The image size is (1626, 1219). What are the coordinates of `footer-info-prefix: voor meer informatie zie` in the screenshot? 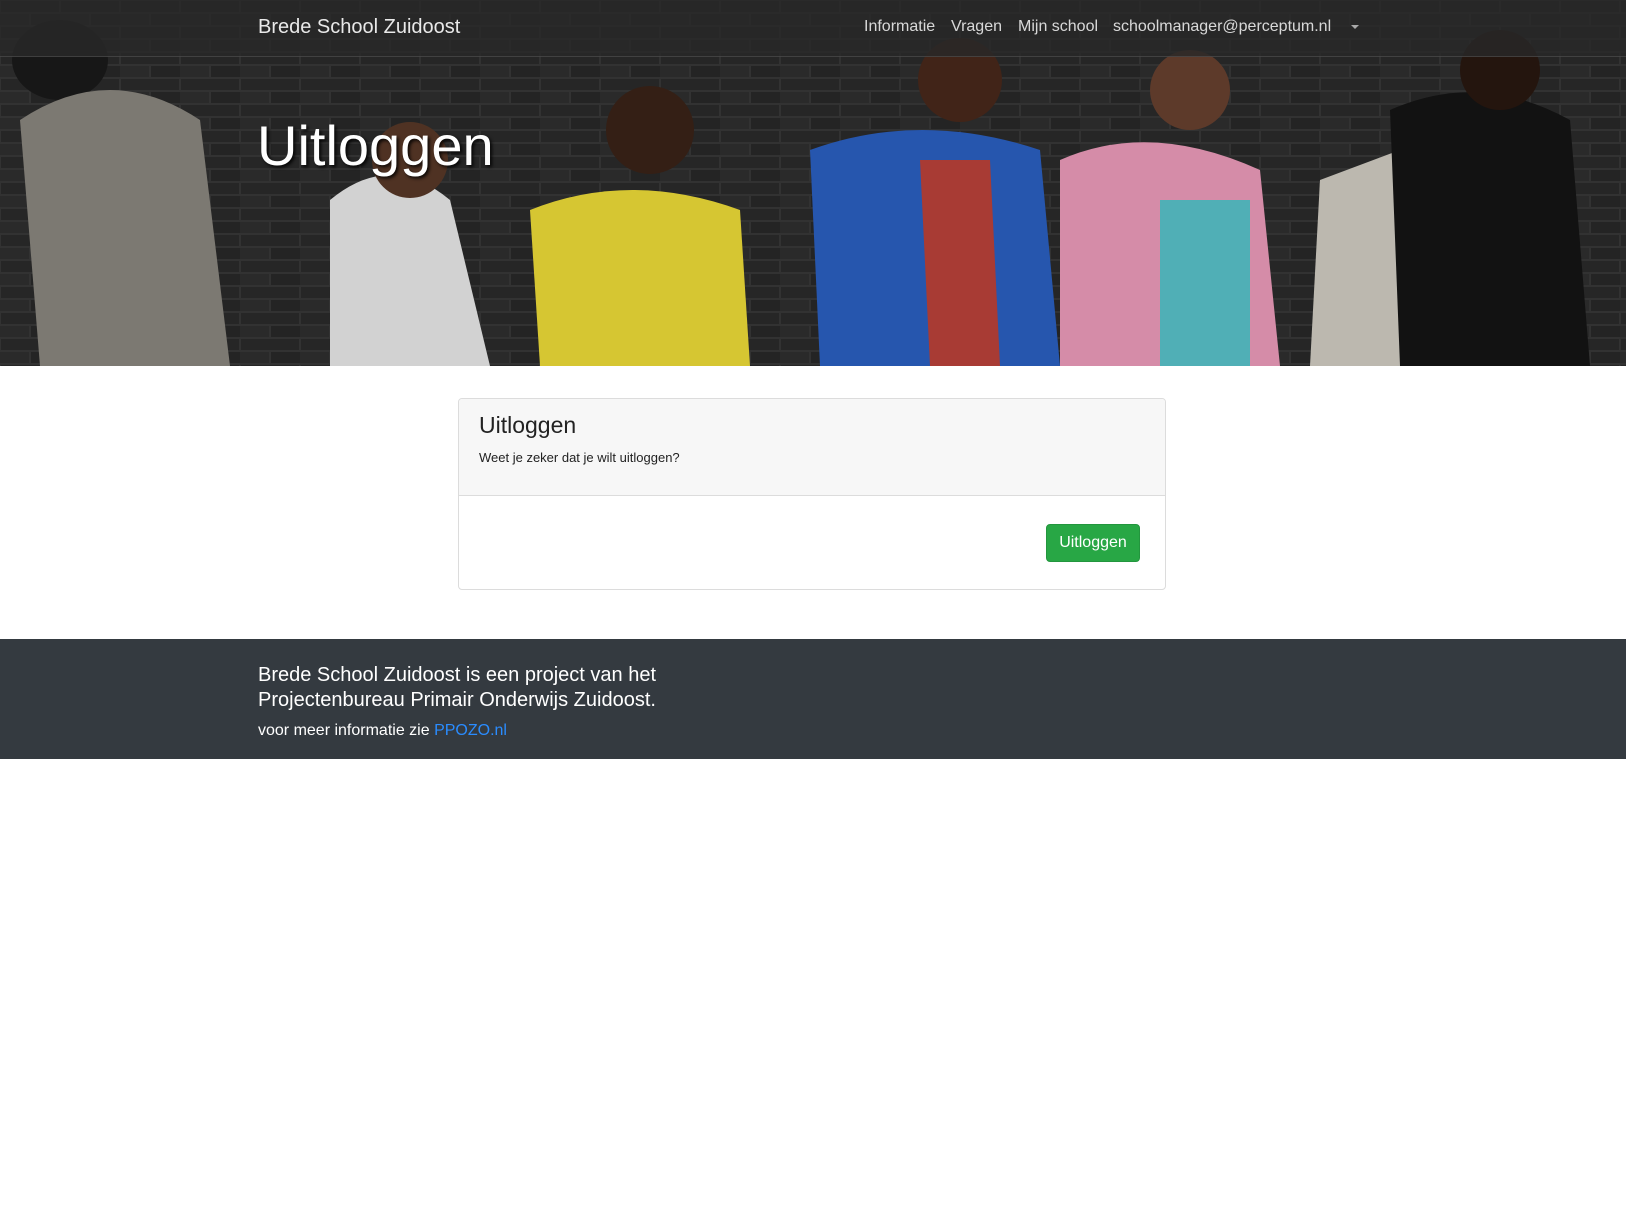 It's located at (344, 730).